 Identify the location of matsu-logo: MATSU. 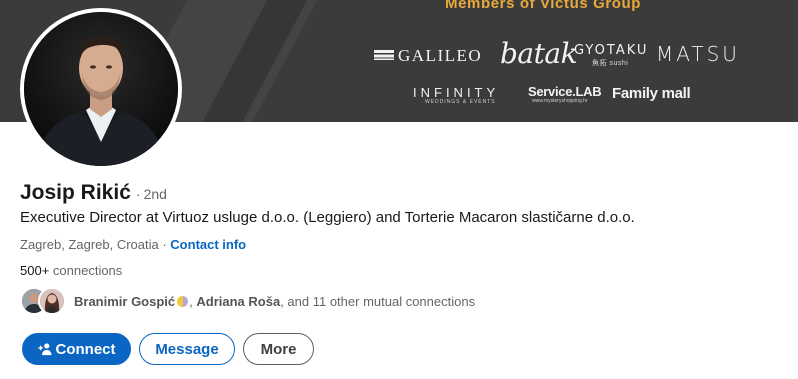
(698, 54).